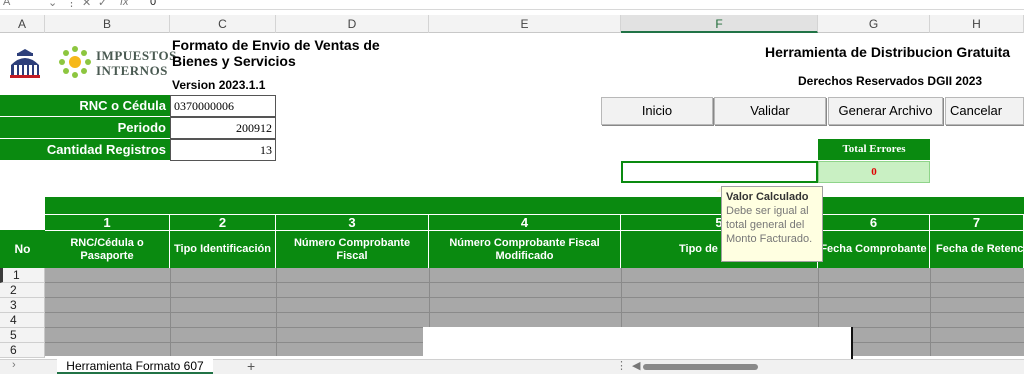  Describe the element at coordinates (135, 366) in the screenshot. I see `sheet-tab-active: Herramienta Formato 607` at that location.